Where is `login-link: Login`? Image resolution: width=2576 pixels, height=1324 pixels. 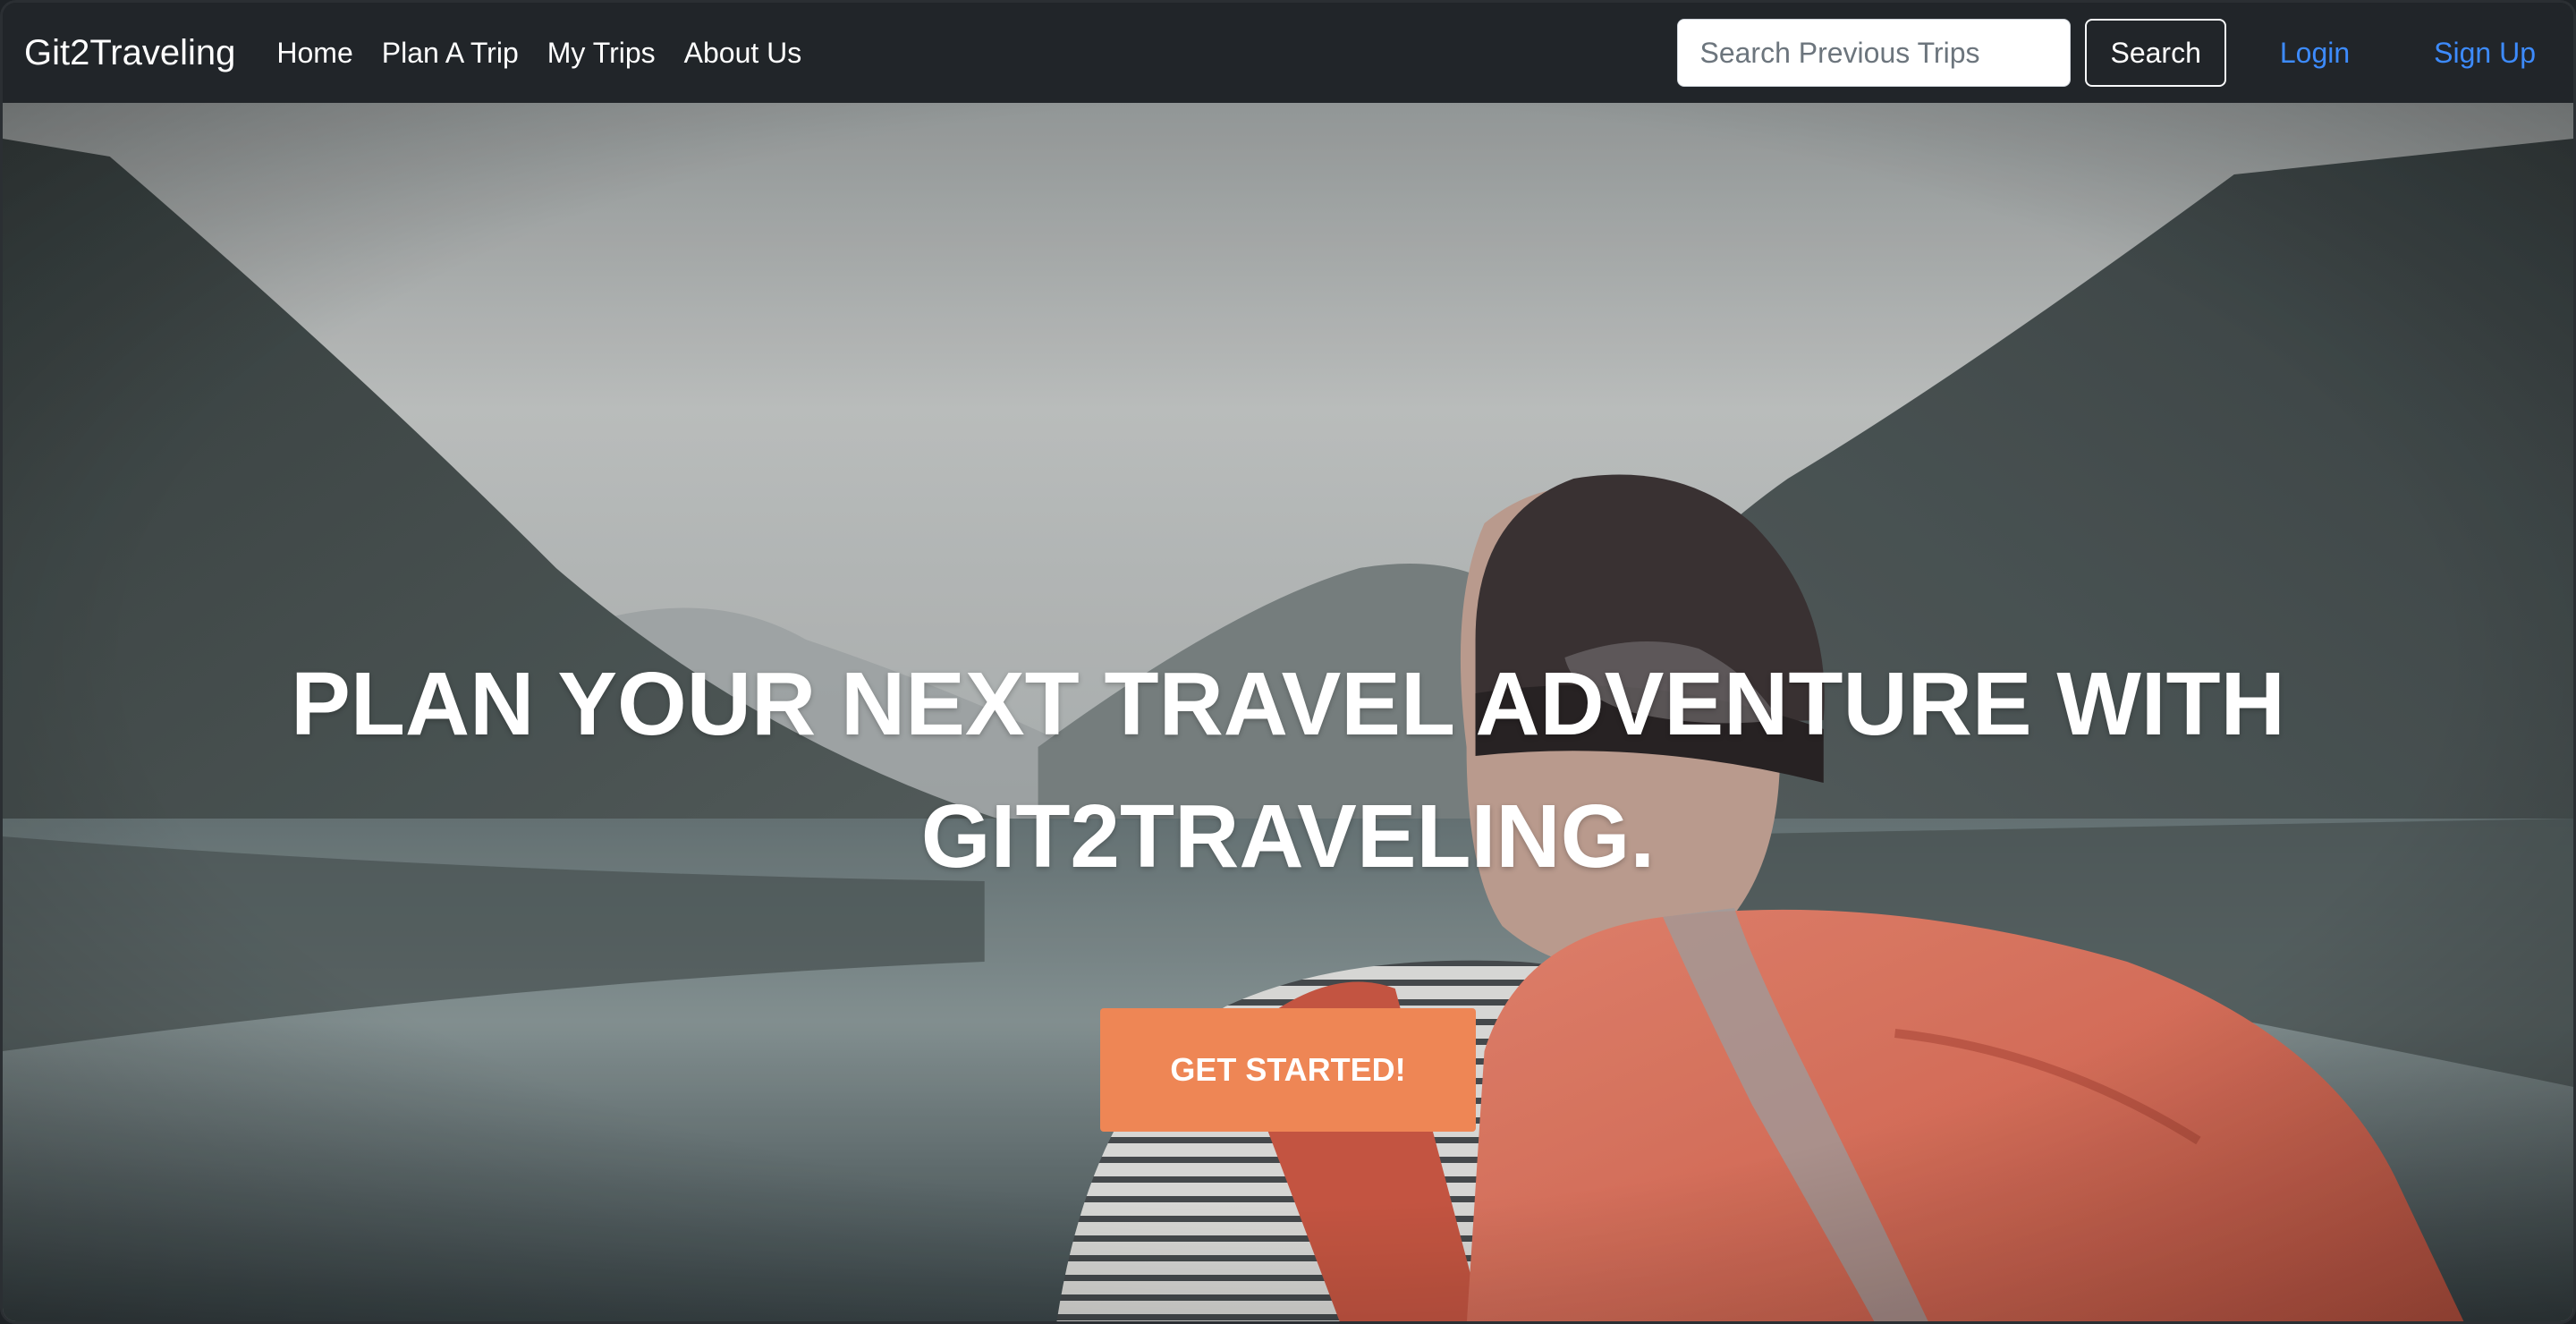
login-link: Login is located at coordinates (2315, 53).